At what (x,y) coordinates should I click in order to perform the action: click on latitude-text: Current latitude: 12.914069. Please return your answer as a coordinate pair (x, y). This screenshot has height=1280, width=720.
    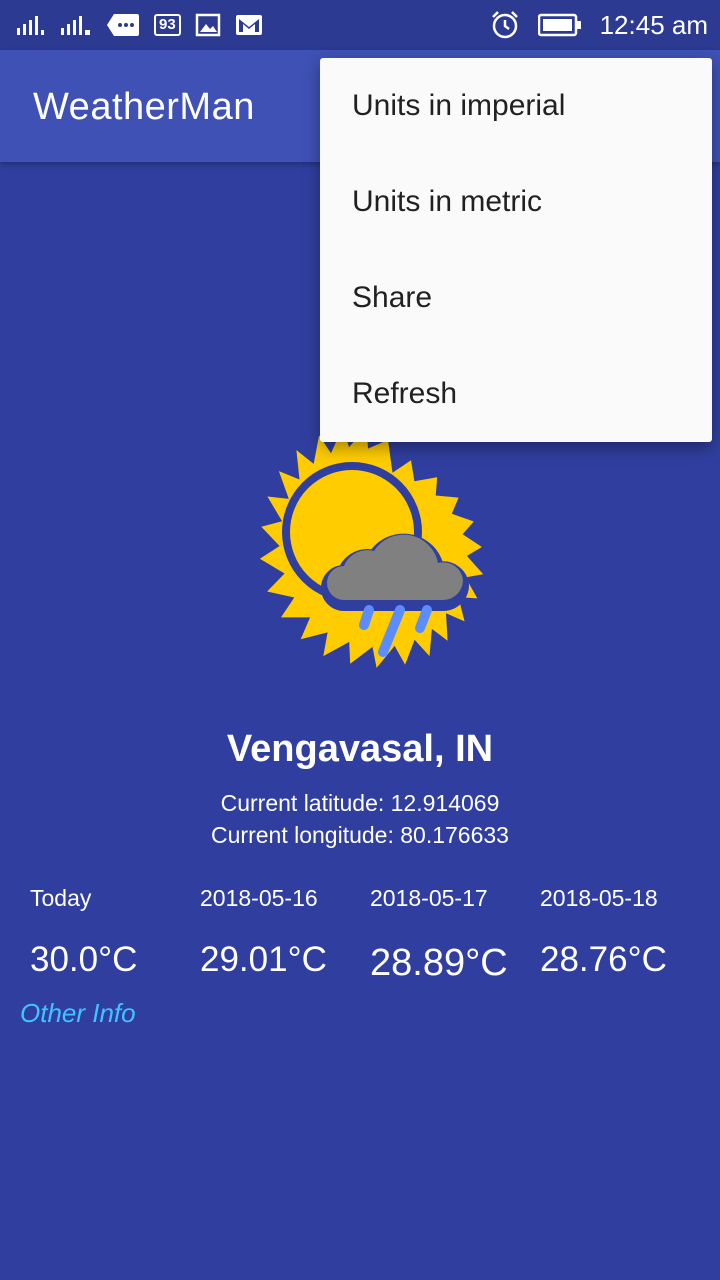
    Looking at the image, I should click on (360, 803).